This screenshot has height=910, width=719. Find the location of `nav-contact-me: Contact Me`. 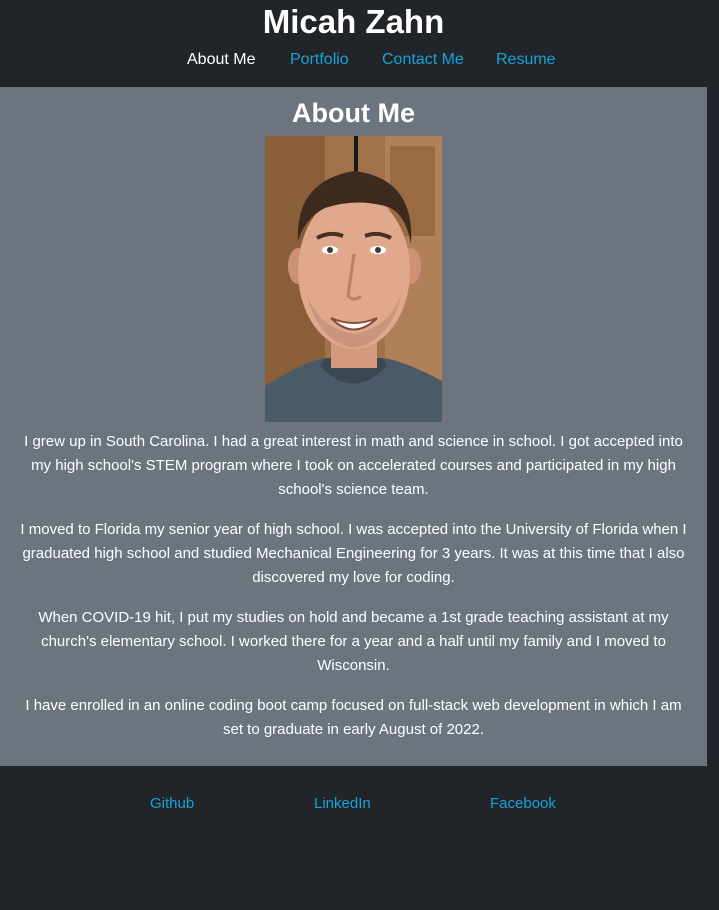

nav-contact-me: Contact Me is located at coordinates (423, 60).